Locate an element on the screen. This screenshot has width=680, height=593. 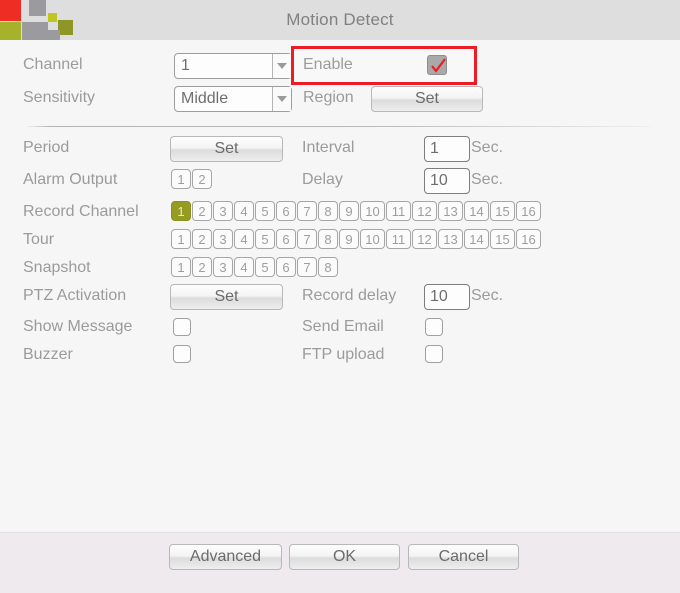
enable-label: Enable is located at coordinates (328, 64).